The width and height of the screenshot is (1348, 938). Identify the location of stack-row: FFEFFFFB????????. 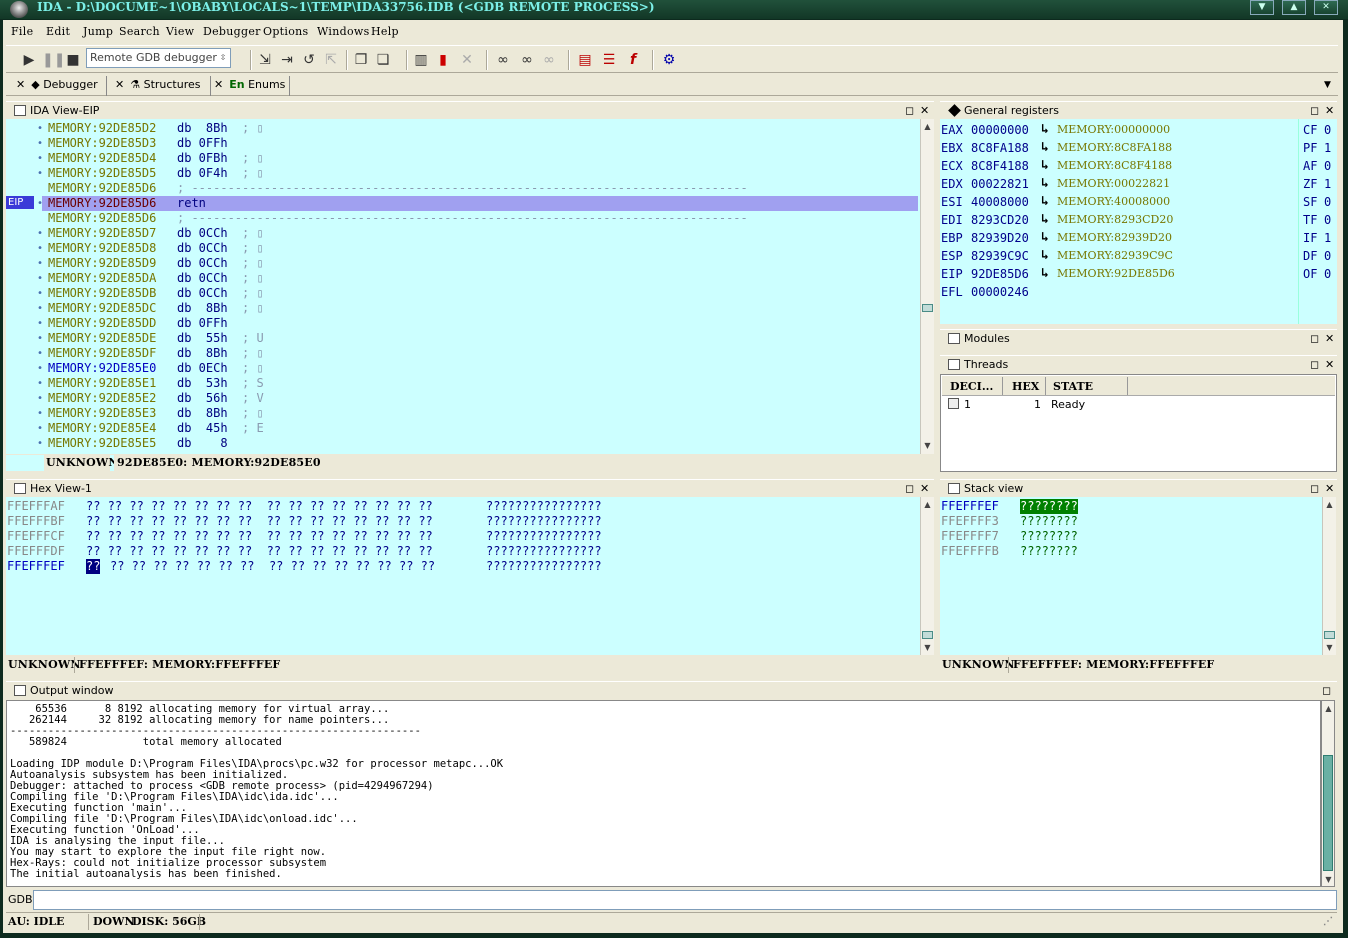
(1130, 551).